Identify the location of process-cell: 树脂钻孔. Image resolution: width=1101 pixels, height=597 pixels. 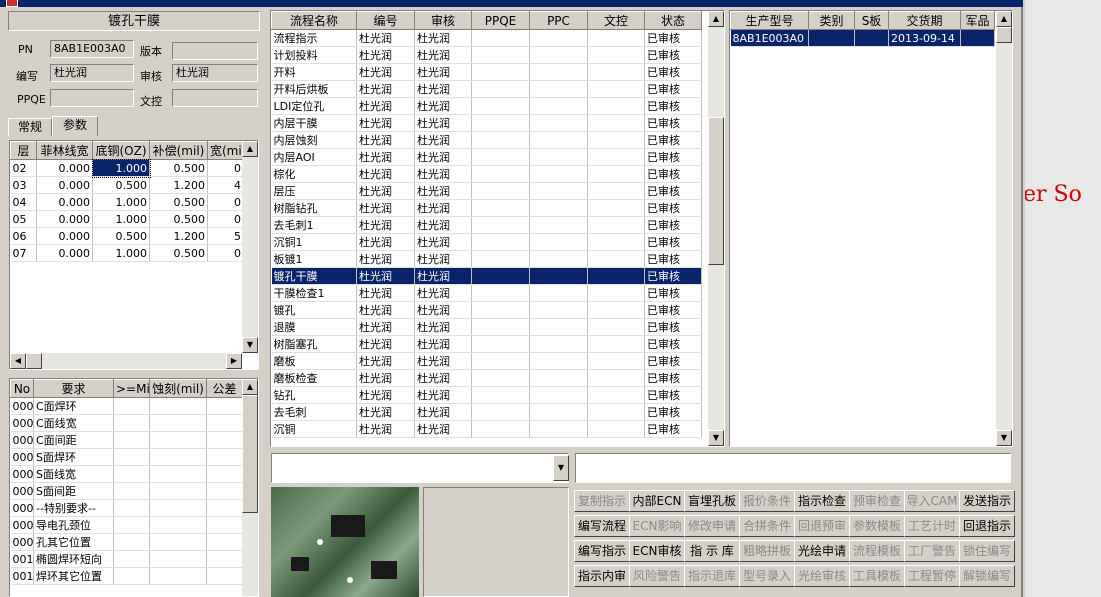
(314, 208).